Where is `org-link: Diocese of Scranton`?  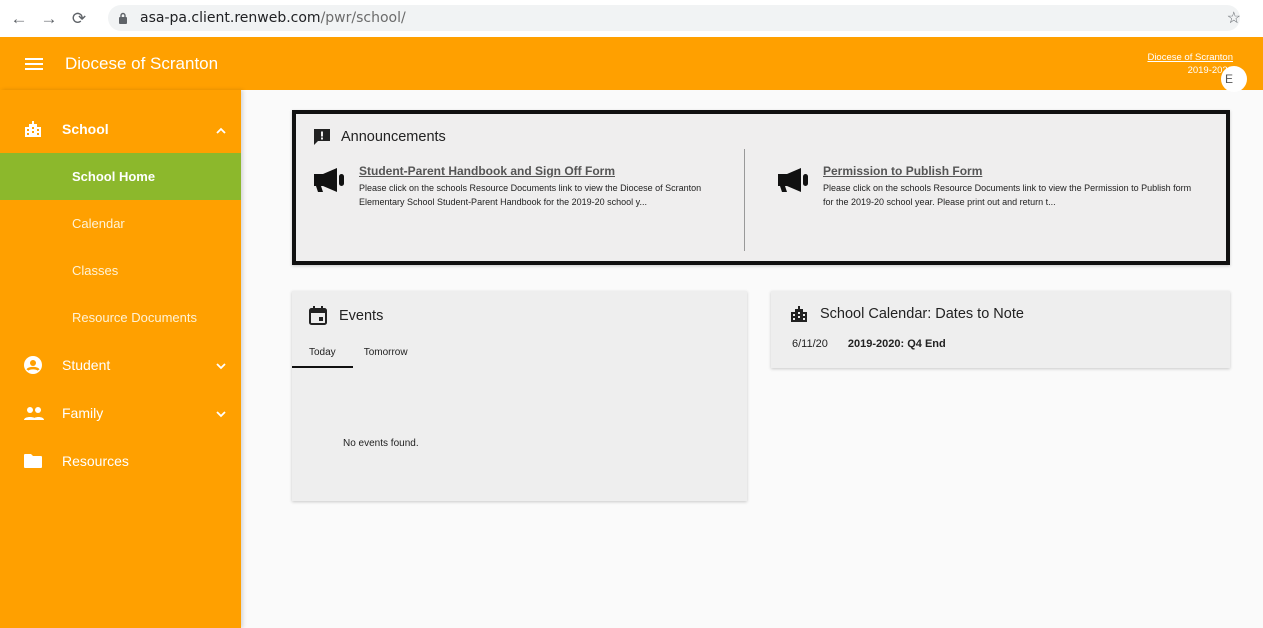 org-link: Diocese of Scranton is located at coordinates (1190, 57).